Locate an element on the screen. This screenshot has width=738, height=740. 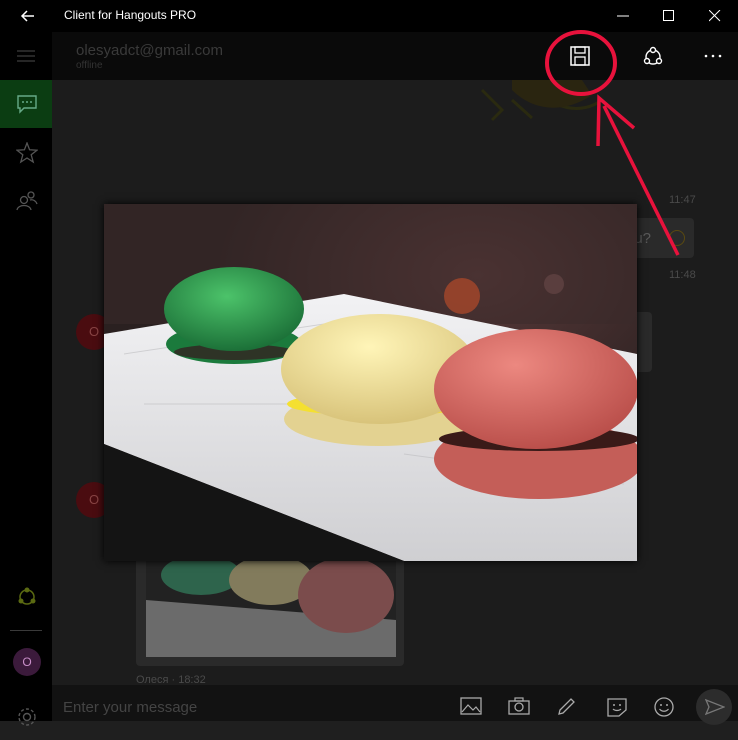
window-title: Client for Hangouts PRO is located at coordinates (130, 15).